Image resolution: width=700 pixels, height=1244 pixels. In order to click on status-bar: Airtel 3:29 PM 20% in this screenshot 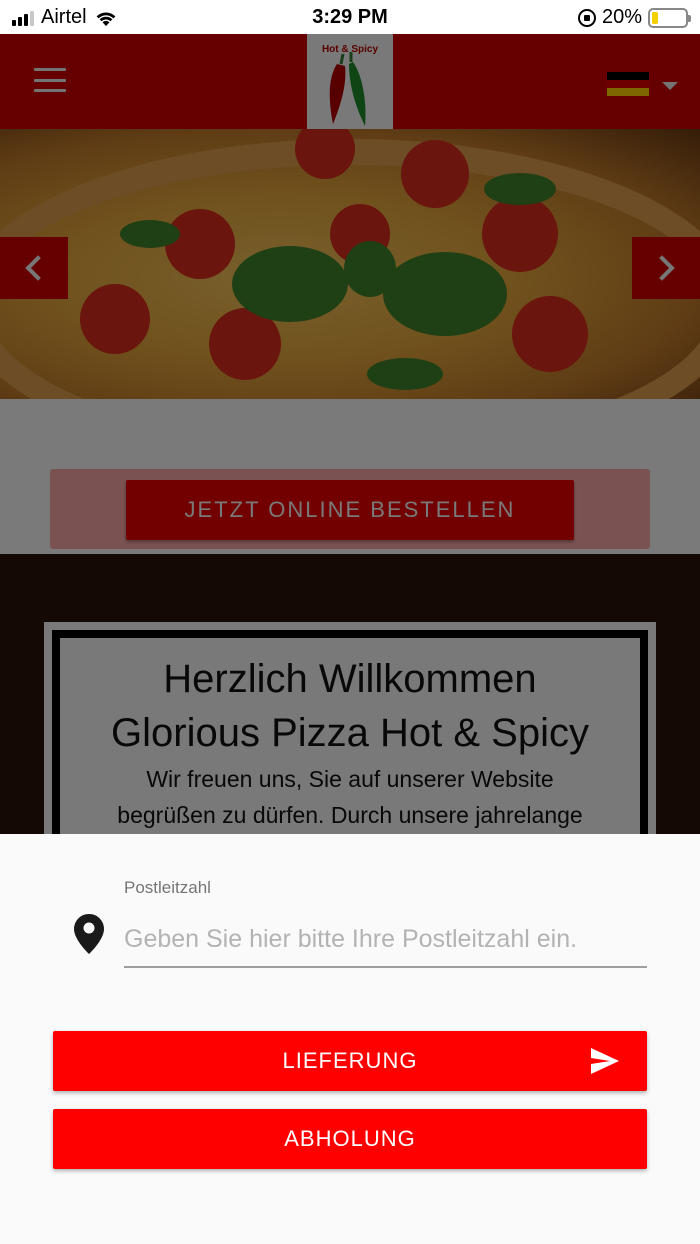, I will do `click(350, 17)`.